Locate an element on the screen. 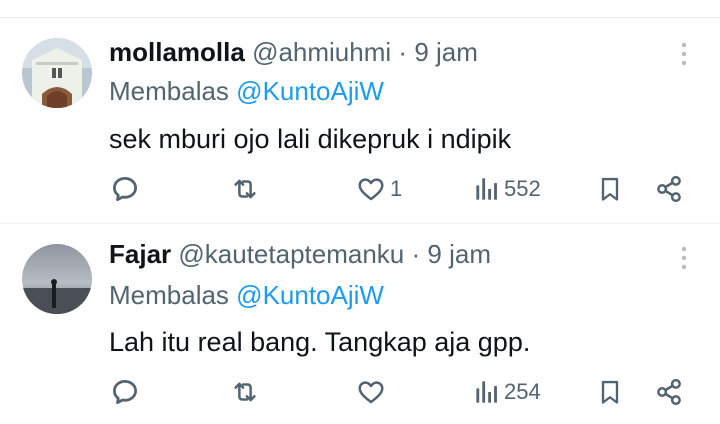 The image size is (720, 424). like-button: 1 is located at coordinates (379, 189).